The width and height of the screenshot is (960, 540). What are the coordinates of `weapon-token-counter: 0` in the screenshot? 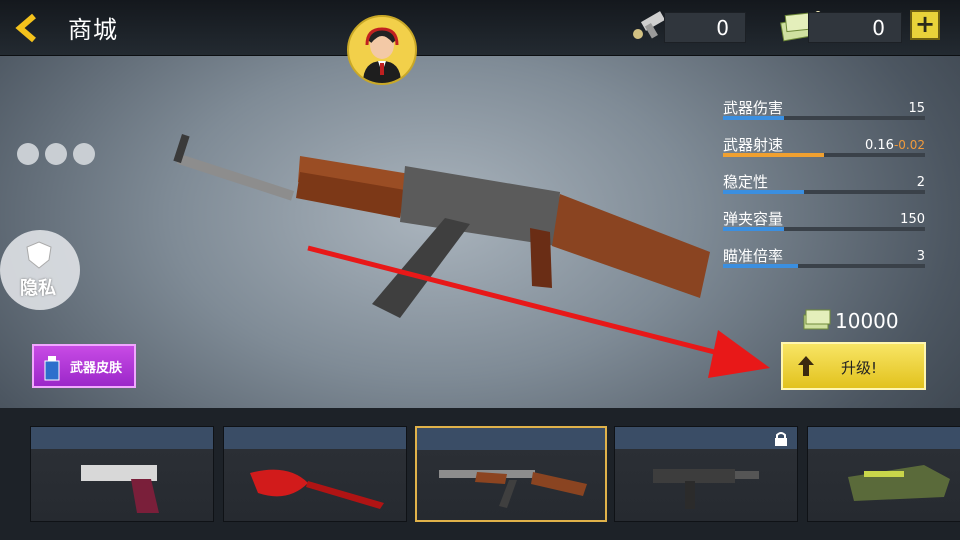 It's located at (705, 27).